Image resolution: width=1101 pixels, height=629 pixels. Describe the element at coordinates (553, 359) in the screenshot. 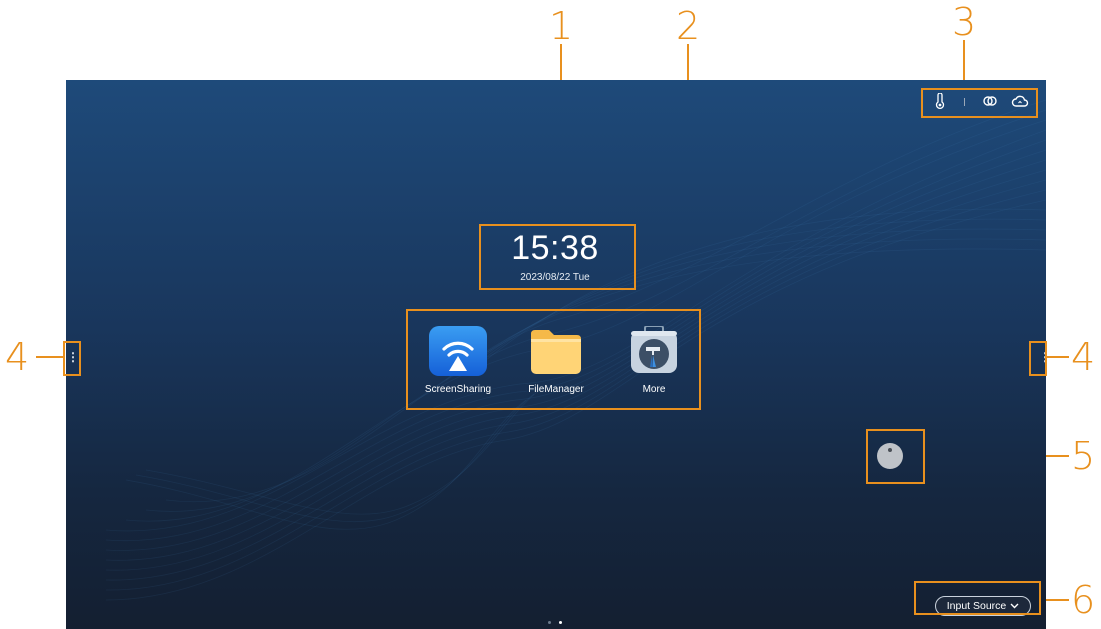

I see `callout-2-box` at that location.